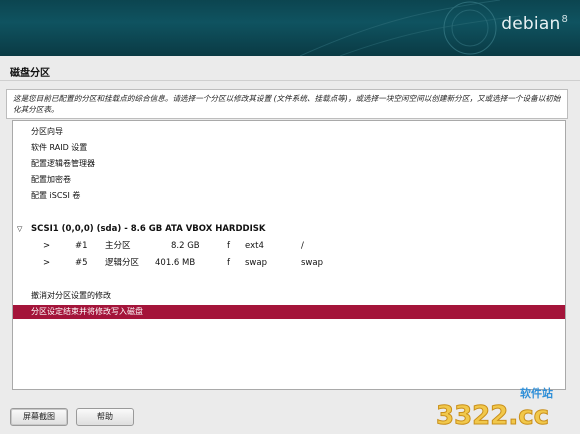 This screenshot has height=434, width=580. Describe the element at coordinates (289, 312) in the screenshot. I see `finish-partitioning-item: 分区设定结束并将修改写入磁盘` at that location.